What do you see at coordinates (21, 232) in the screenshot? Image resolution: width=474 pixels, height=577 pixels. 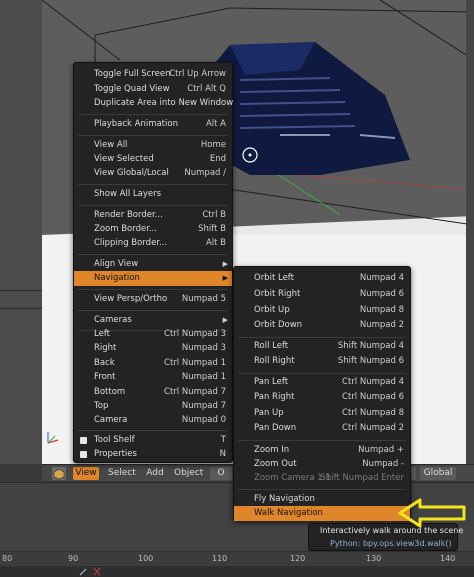 I see `tool-shelf-panel` at bounding box center [21, 232].